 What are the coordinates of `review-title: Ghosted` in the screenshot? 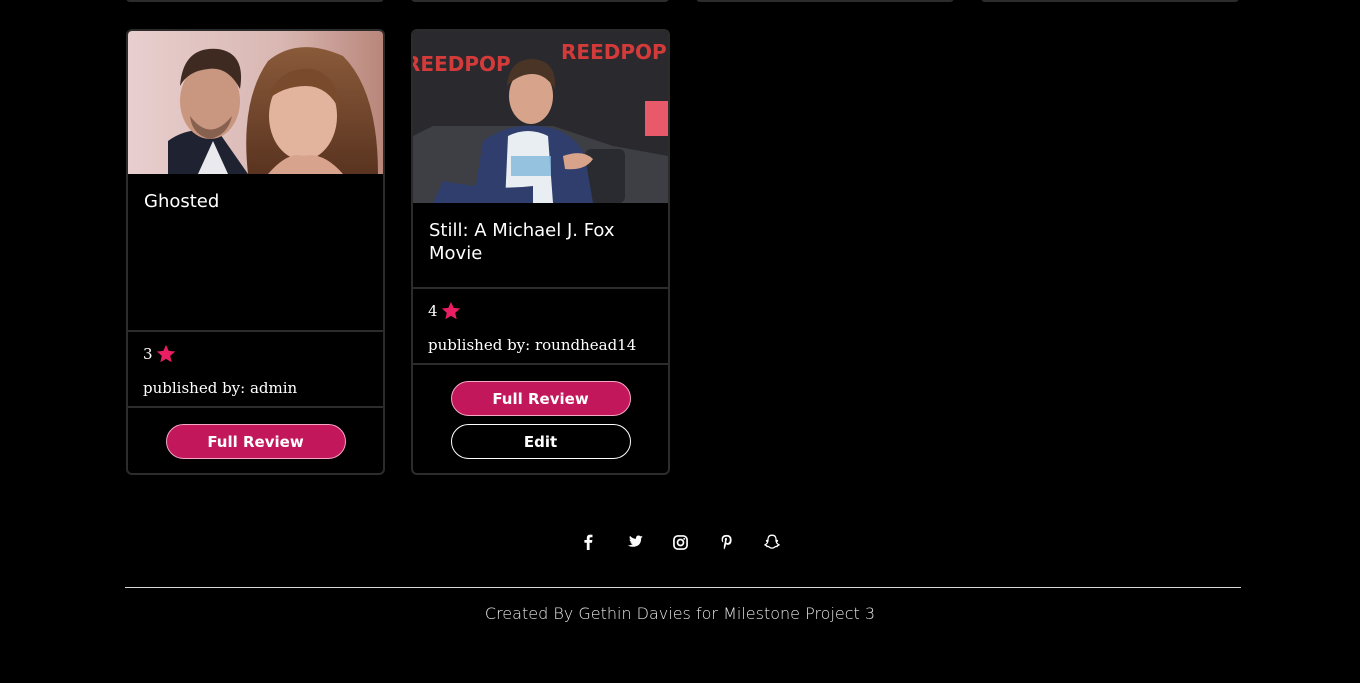 It's located at (255, 253).